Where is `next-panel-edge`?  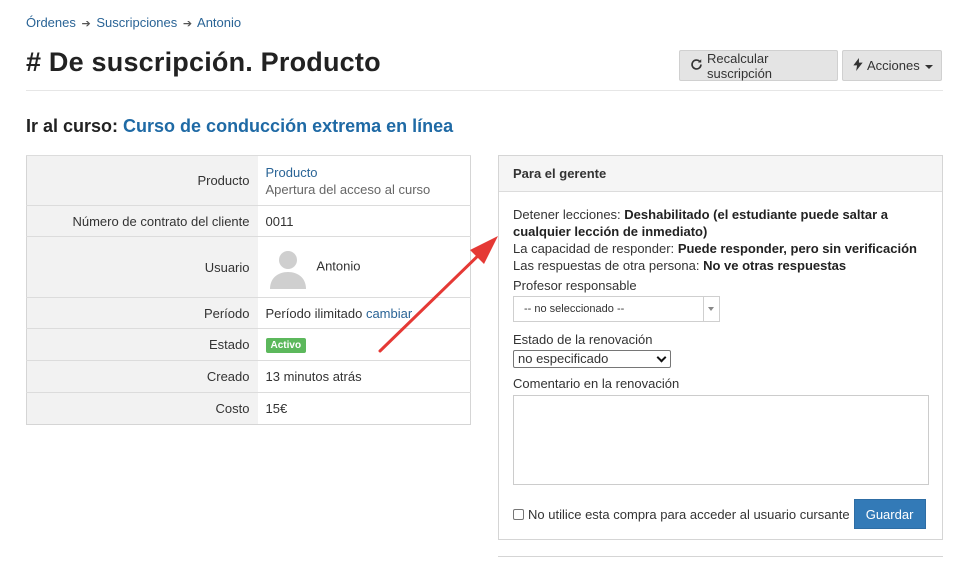
next-panel-edge is located at coordinates (720, 561).